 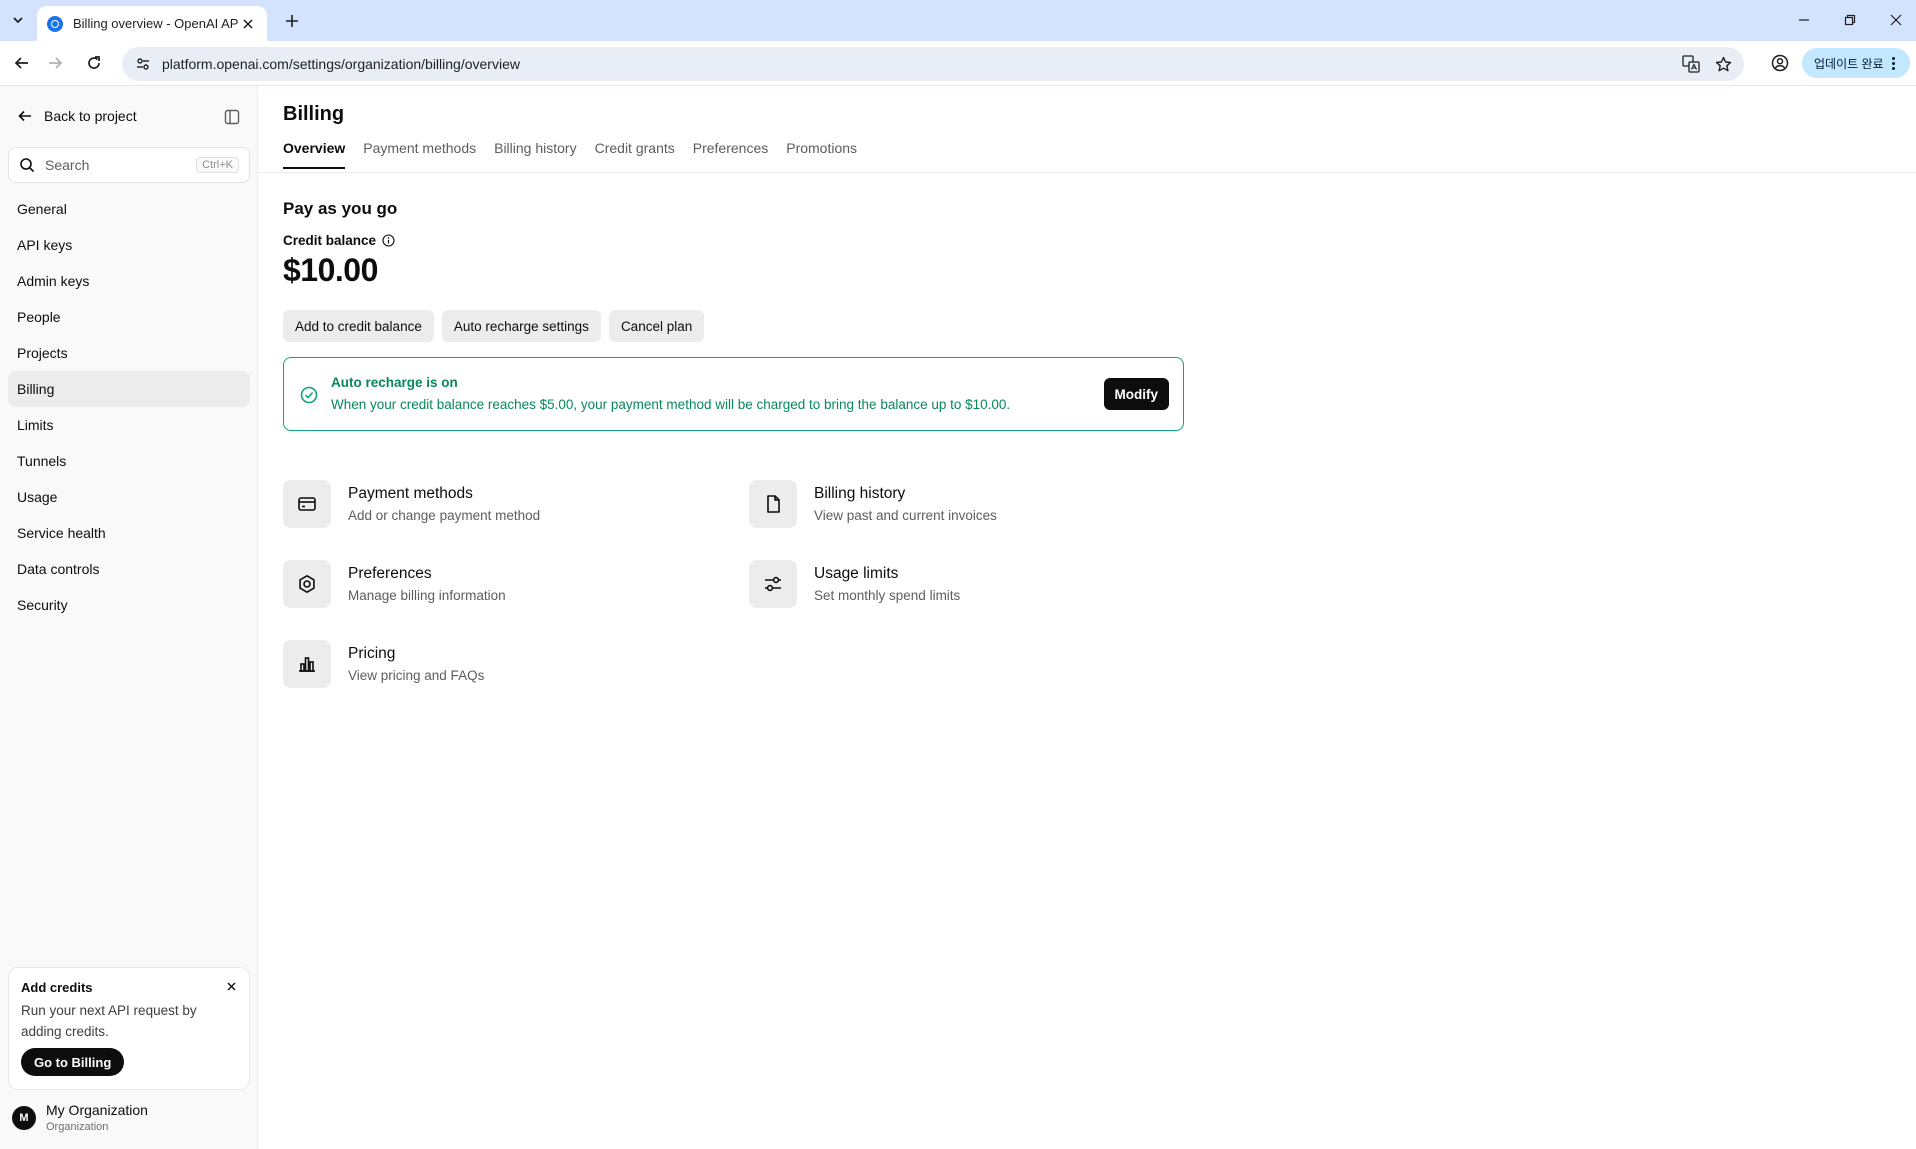 What do you see at coordinates (388, 240) in the screenshot?
I see `info-icon` at bounding box center [388, 240].